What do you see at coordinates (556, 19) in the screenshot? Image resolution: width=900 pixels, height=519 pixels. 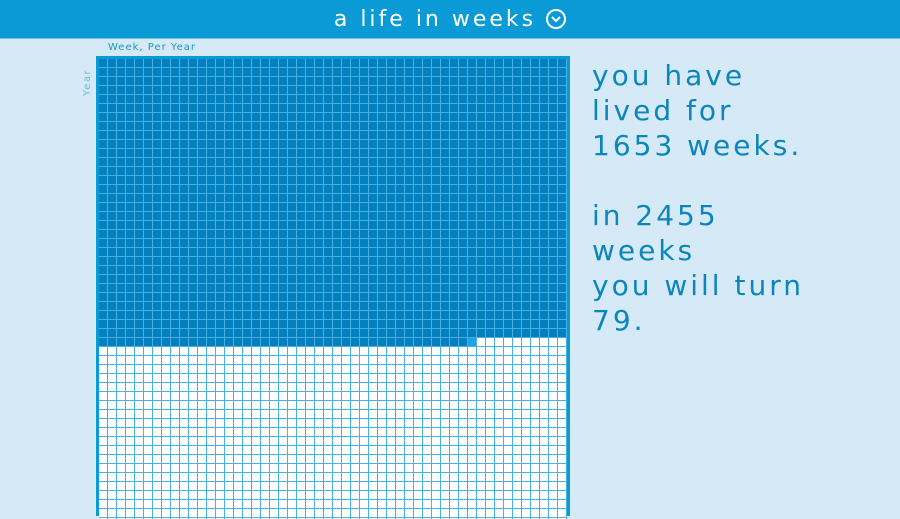 I see `chevron-down-circle-icon` at bounding box center [556, 19].